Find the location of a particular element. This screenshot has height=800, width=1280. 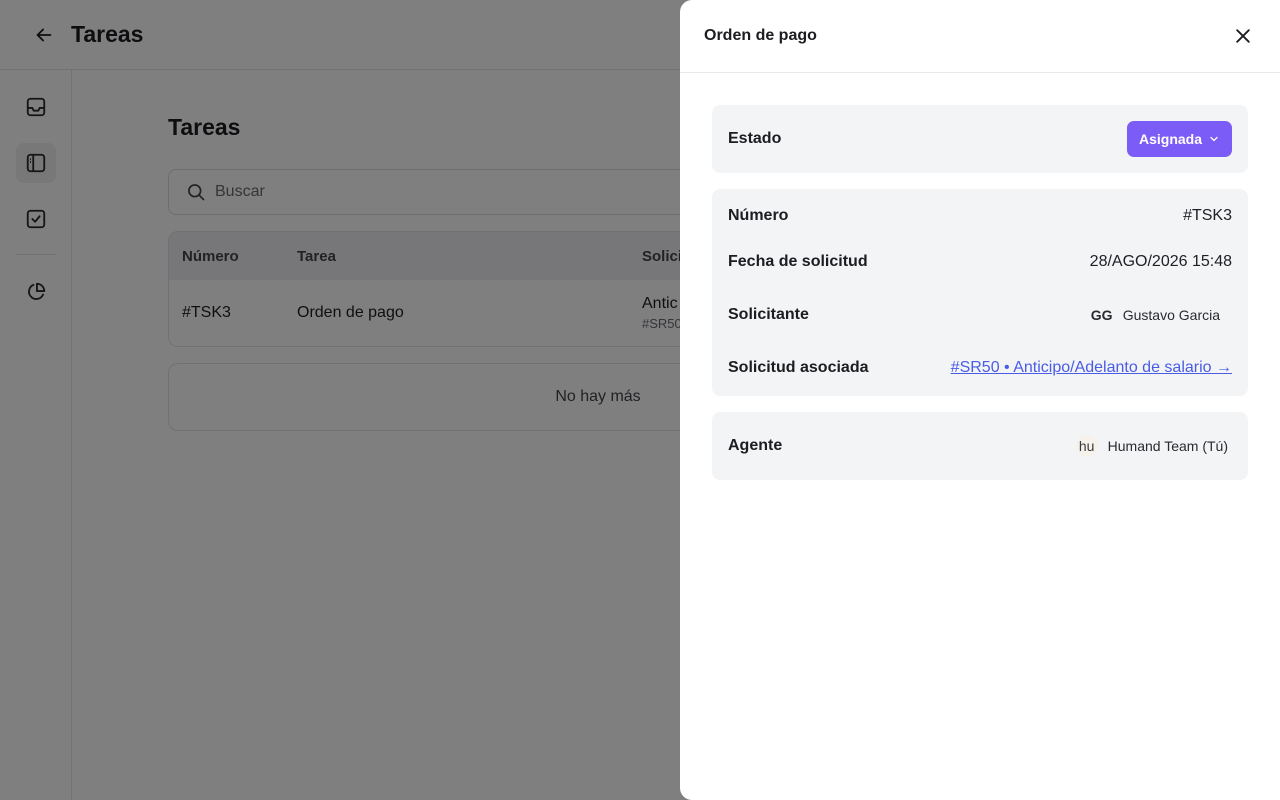

agent-logo: hu is located at coordinates (1086, 446).